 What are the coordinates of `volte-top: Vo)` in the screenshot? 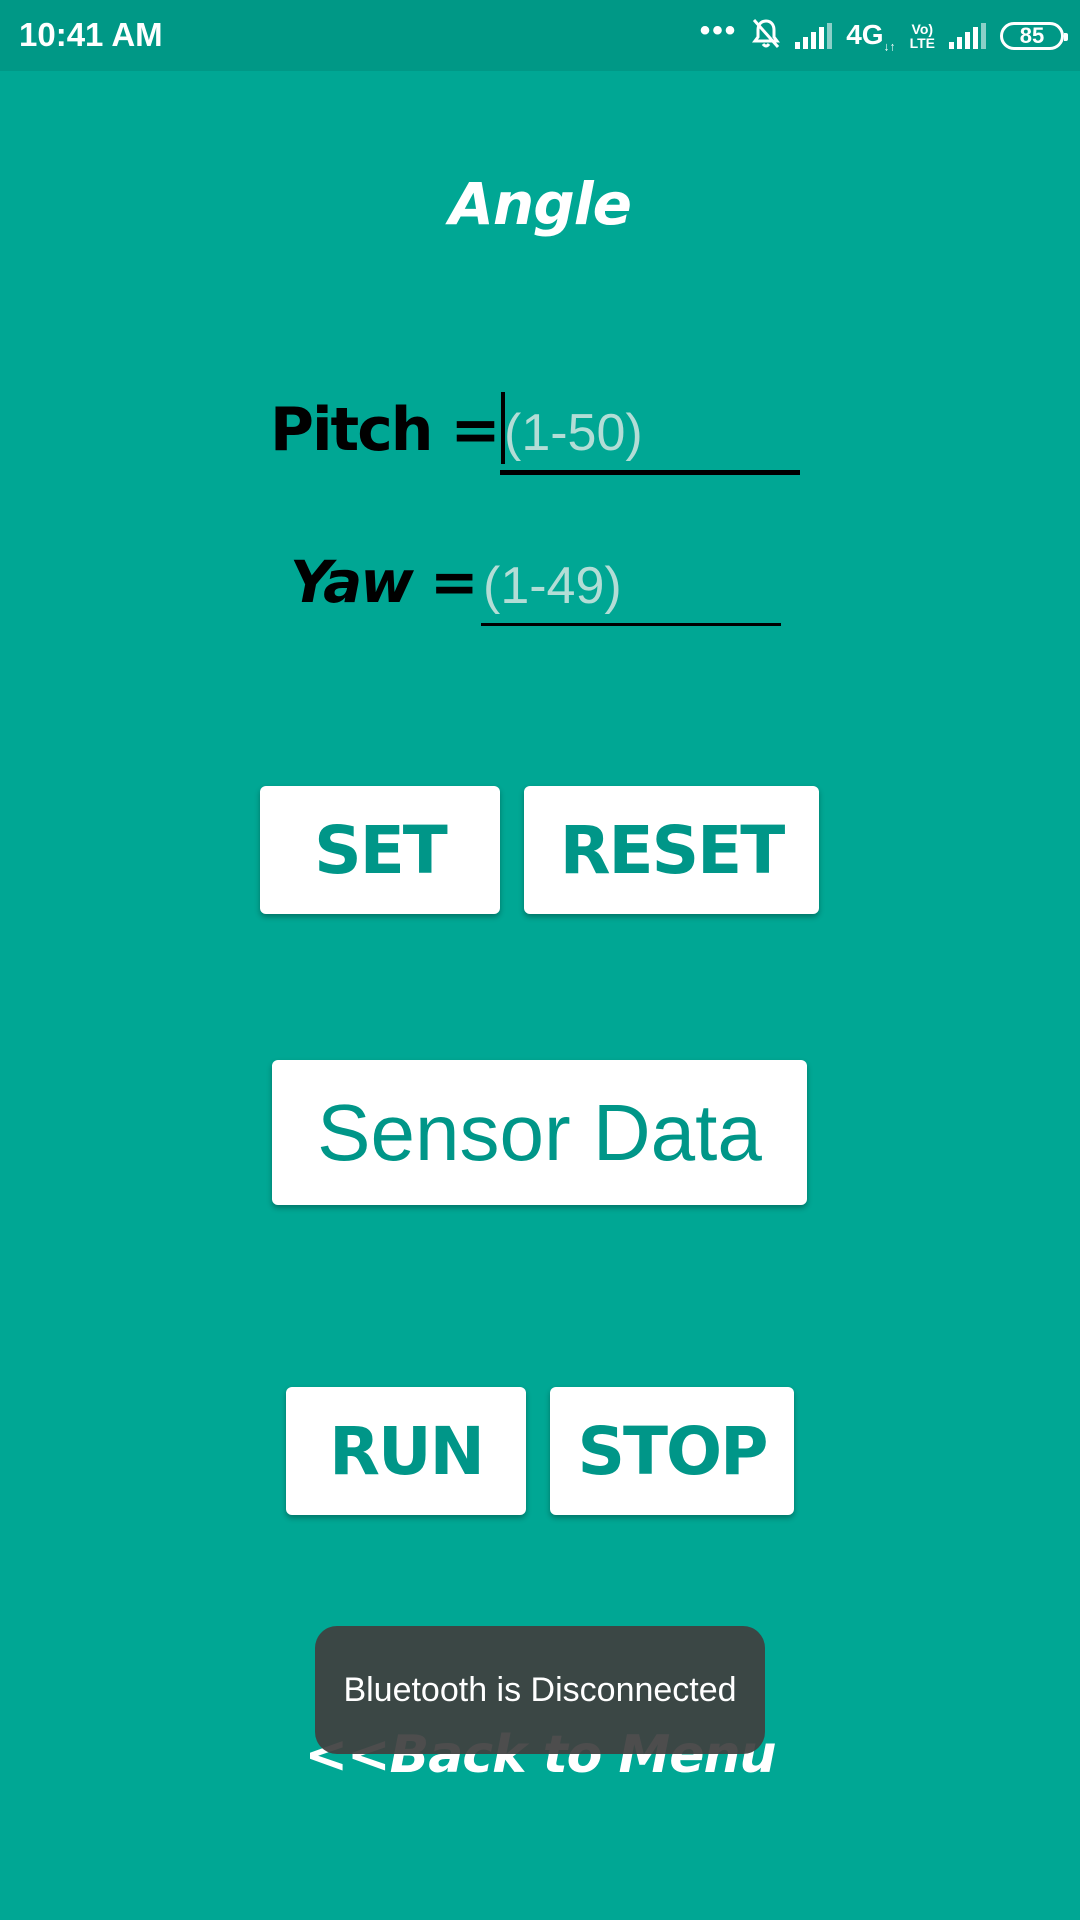 It's located at (922, 29).